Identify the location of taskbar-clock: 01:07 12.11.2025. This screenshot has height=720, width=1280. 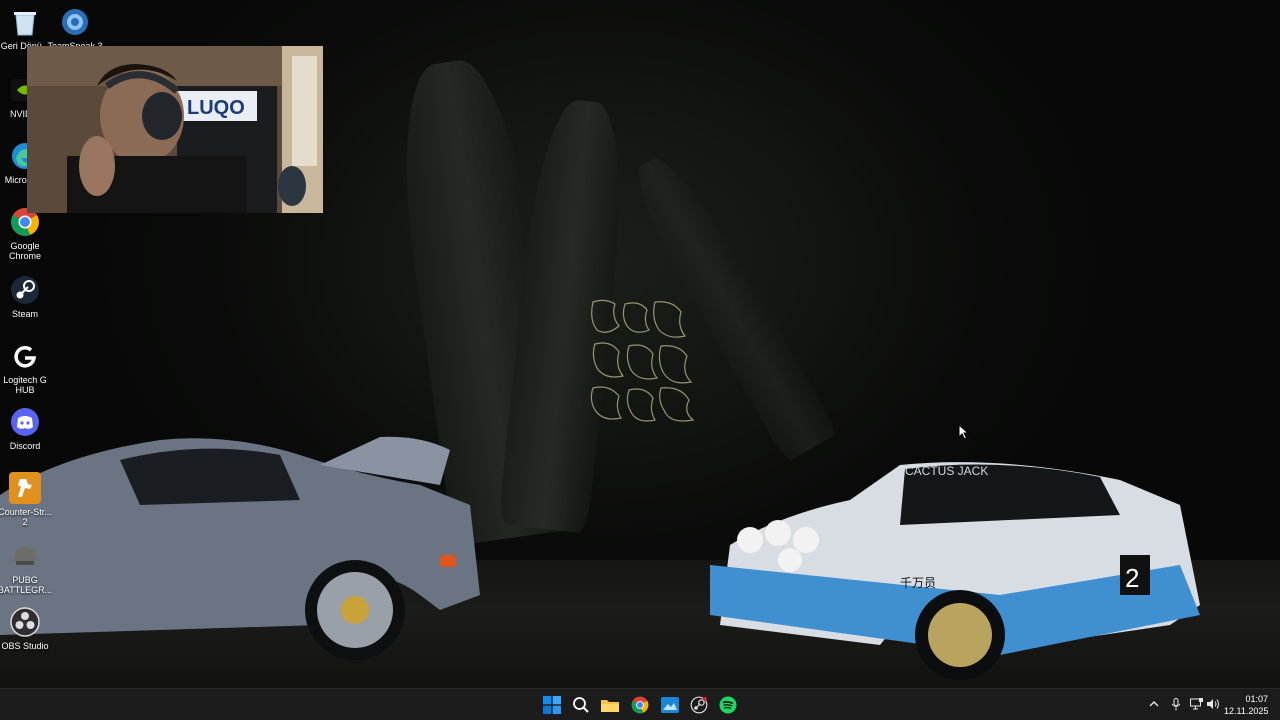
(1246, 705).